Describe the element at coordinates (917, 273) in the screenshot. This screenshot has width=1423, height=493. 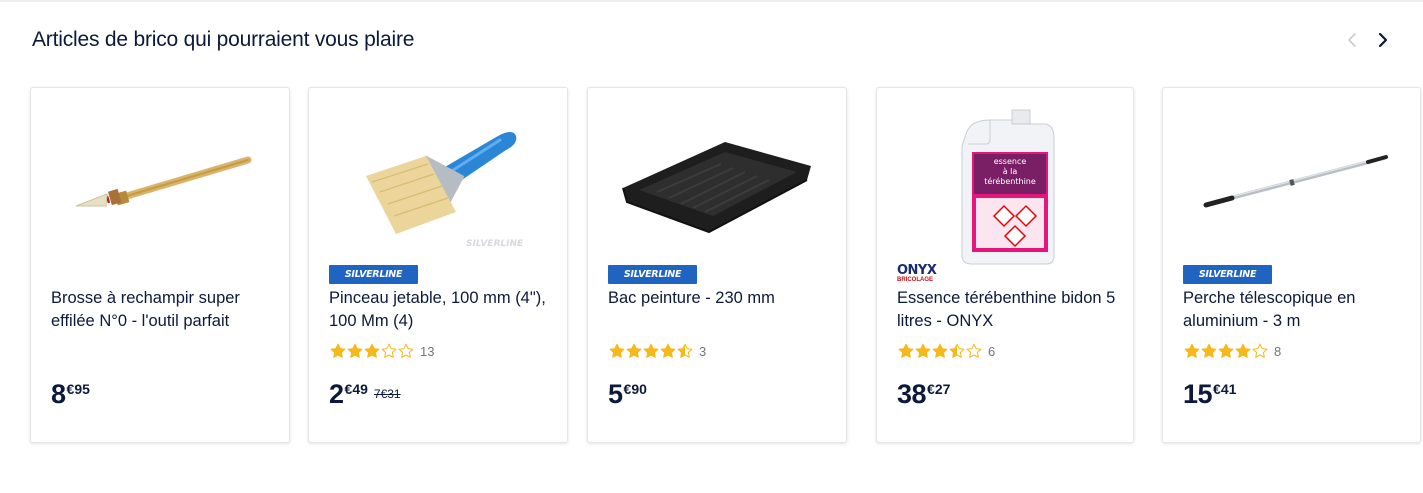
I see `brand-logo: ONYX BRICOLAGE` at that location.